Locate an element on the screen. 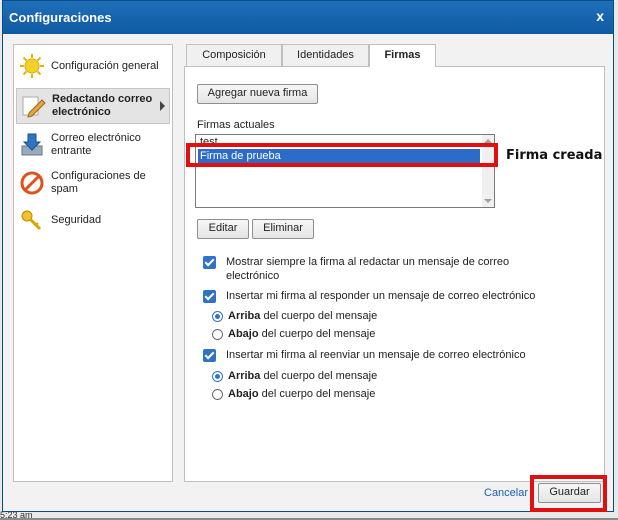  edit-button: Editar is located at coordinates (223, 229).